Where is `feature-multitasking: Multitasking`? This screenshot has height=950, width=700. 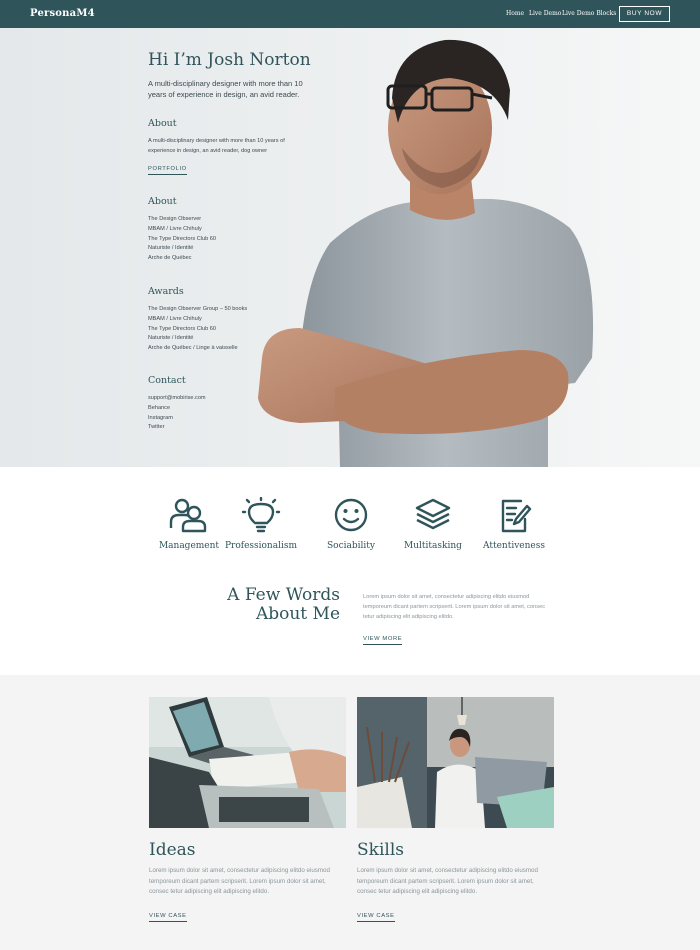 feature-multitasking: Multitasking is located at coordinates (433, 524).